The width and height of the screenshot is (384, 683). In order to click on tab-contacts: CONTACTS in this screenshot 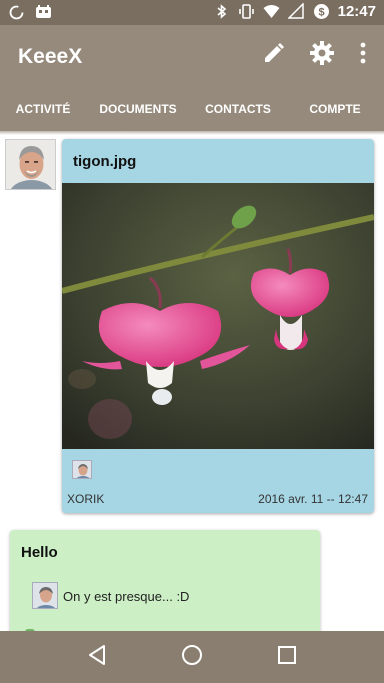, I will do `click(238, 115)`.